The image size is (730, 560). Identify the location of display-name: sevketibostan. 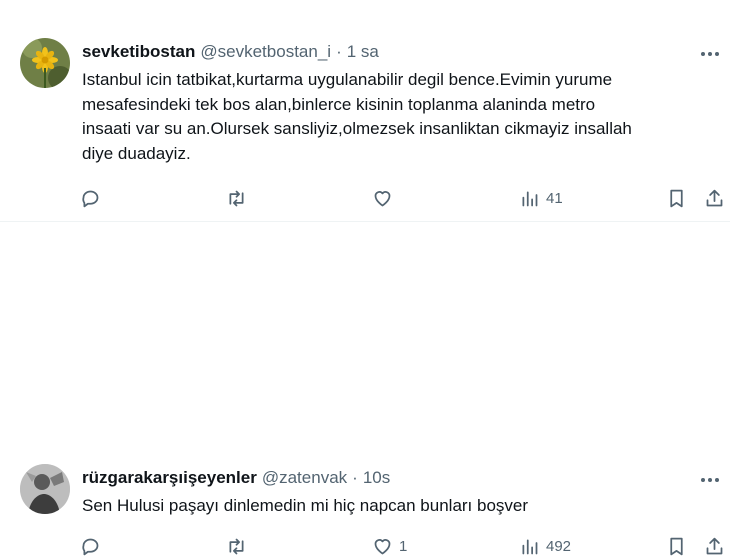
(138, 52).